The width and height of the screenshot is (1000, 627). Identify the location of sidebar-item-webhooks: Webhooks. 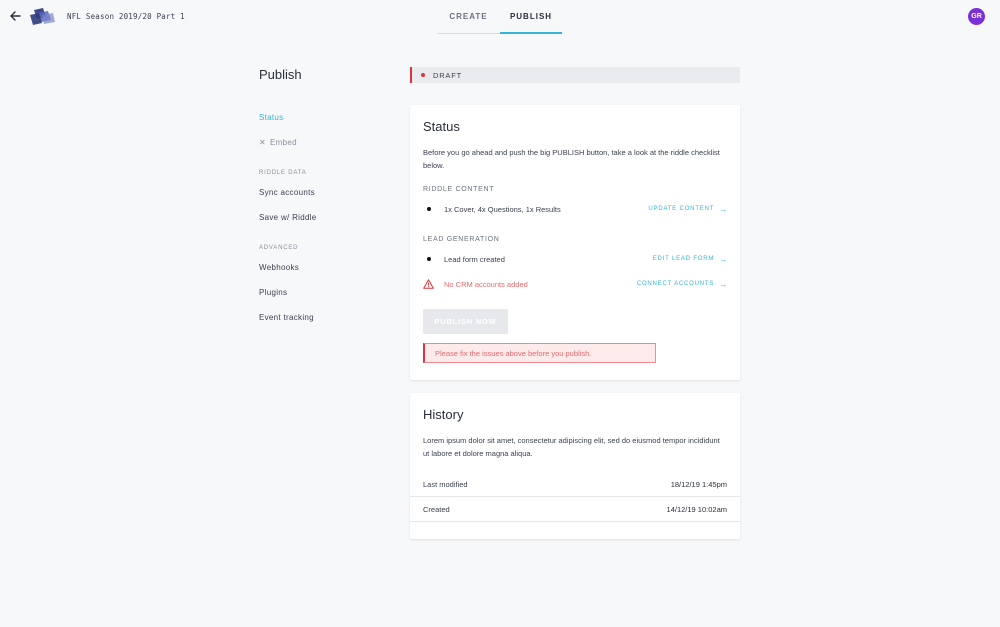
(279, 267).